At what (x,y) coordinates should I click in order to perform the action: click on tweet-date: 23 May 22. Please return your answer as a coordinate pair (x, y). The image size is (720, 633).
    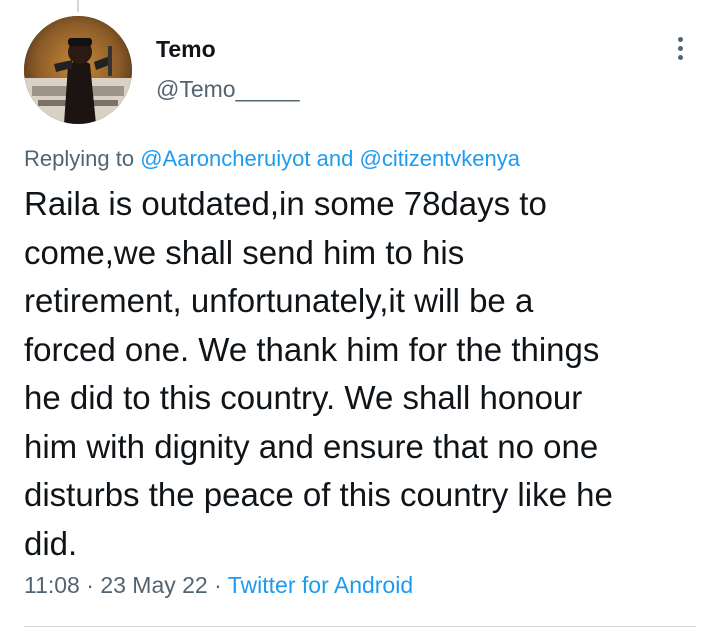
    Looking at the image, I should click on (153, 585).